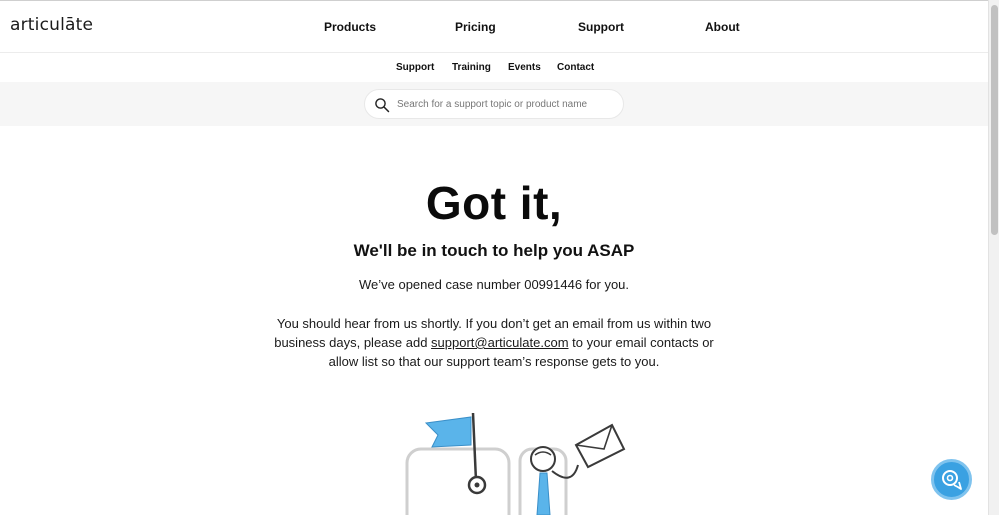 Image resolution: width=999 pixels, height=515 pixels. What do you see at coordinates (382, 105) in the screenshot?
I see `search-icon` at bounding box center [382, 105].